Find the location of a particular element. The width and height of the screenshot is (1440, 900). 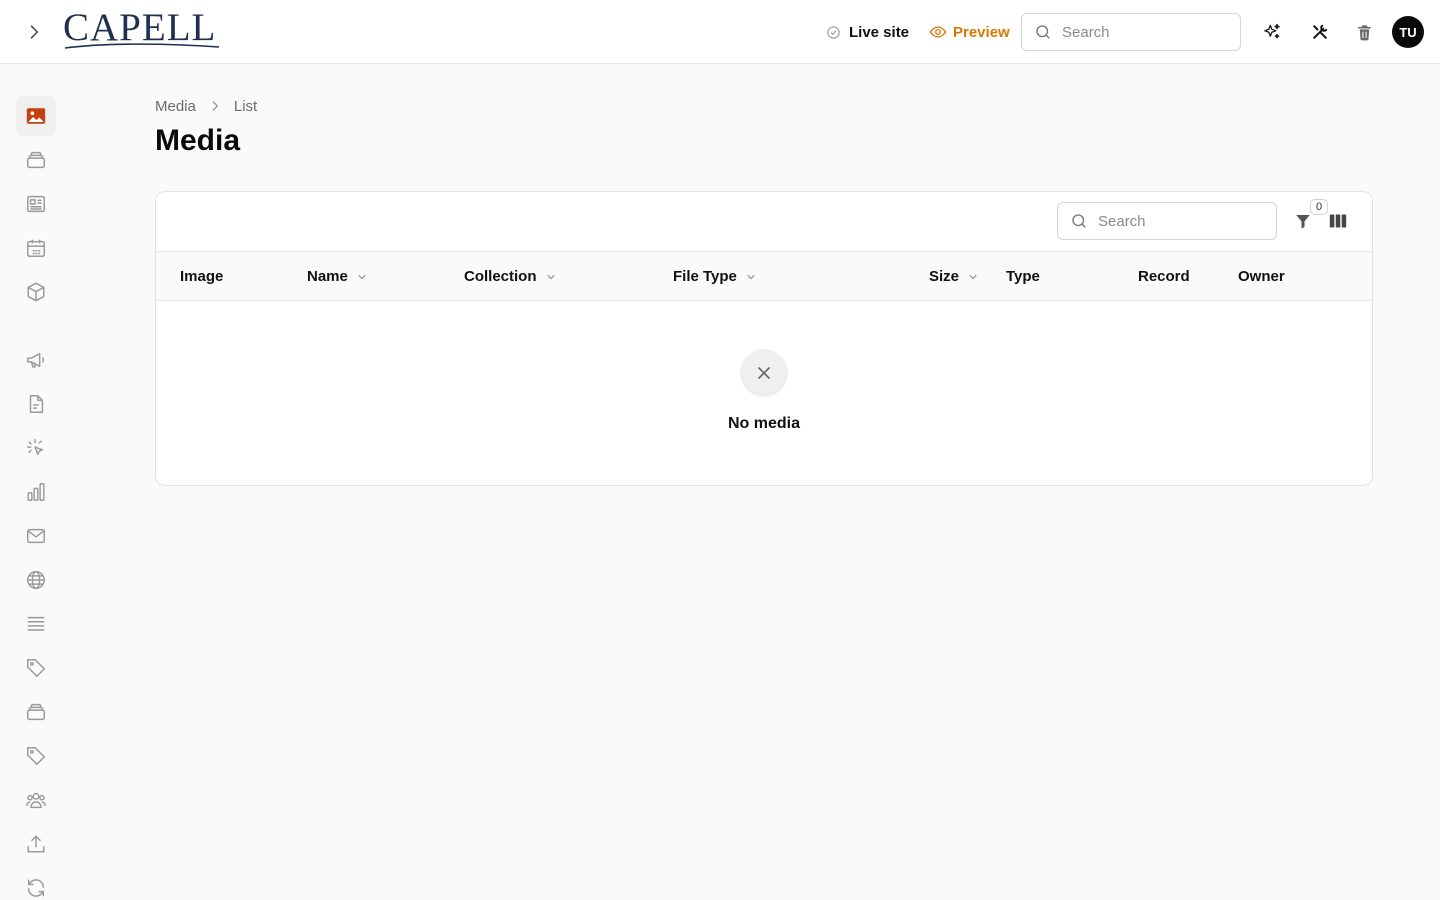

sidebar-item-sites is located at coordinates (36, 580).